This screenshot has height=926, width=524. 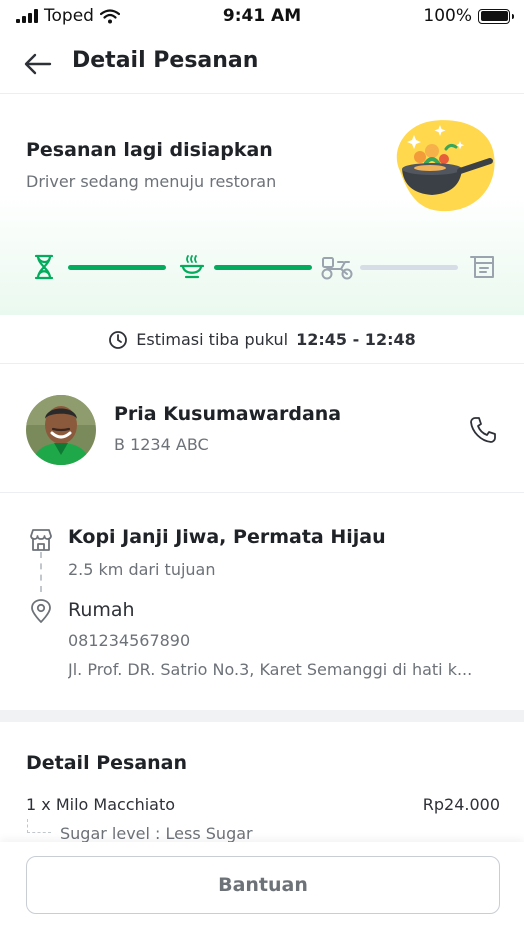 I want to click on page-title: Detail Pesanan, so click(x=165, y=60).